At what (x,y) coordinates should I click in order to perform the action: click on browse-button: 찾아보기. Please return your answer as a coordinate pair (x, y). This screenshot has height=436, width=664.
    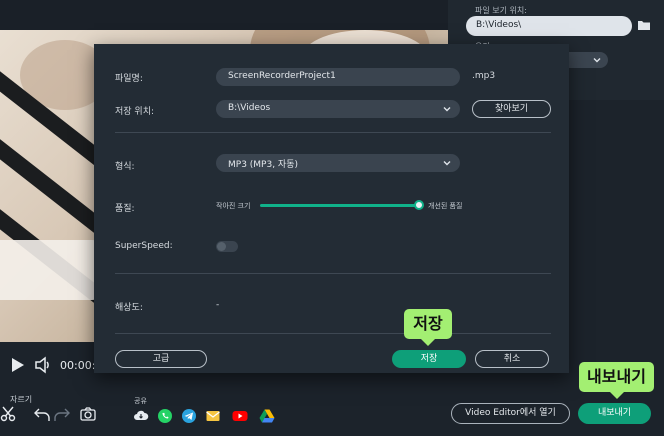
    Looking at the image, I should click on (511, 109).